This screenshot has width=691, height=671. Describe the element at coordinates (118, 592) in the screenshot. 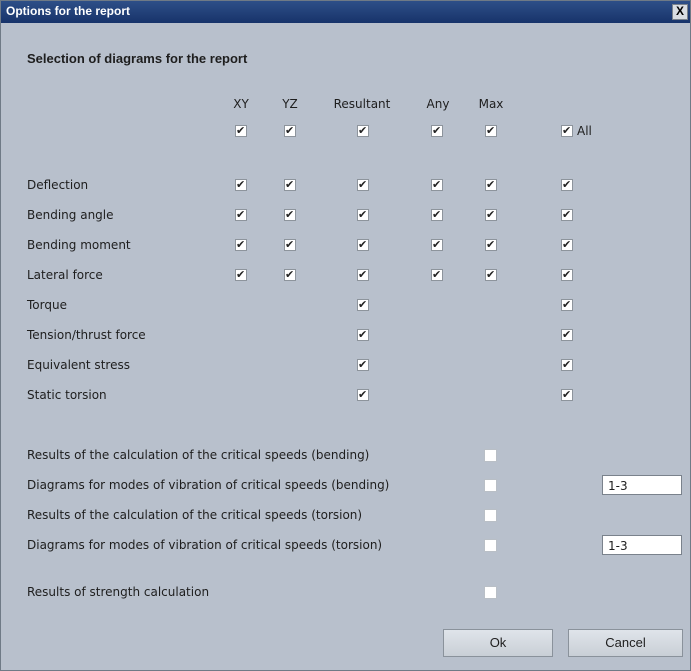

I see `results-option-label: Results of strength calculation` at that location.